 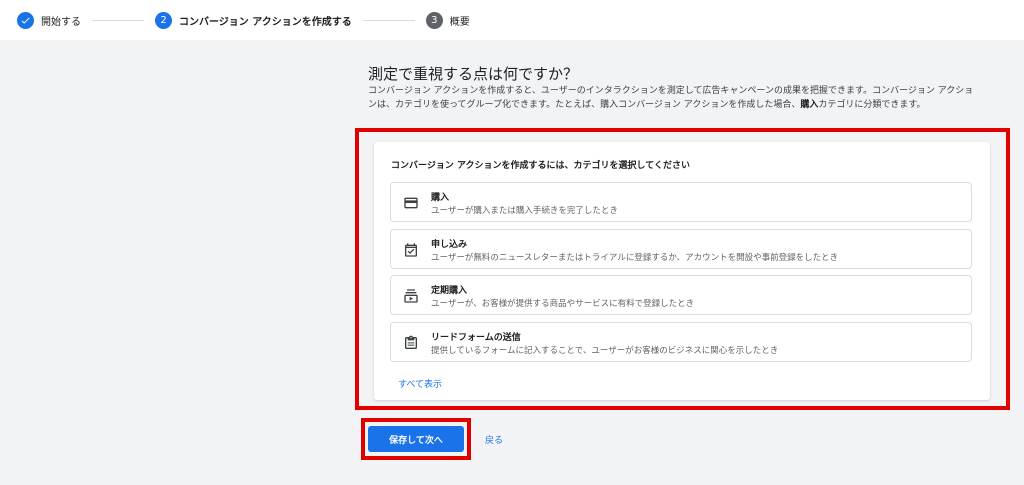 I want to click on step-label: 開始する, so click(x=61, y=22).